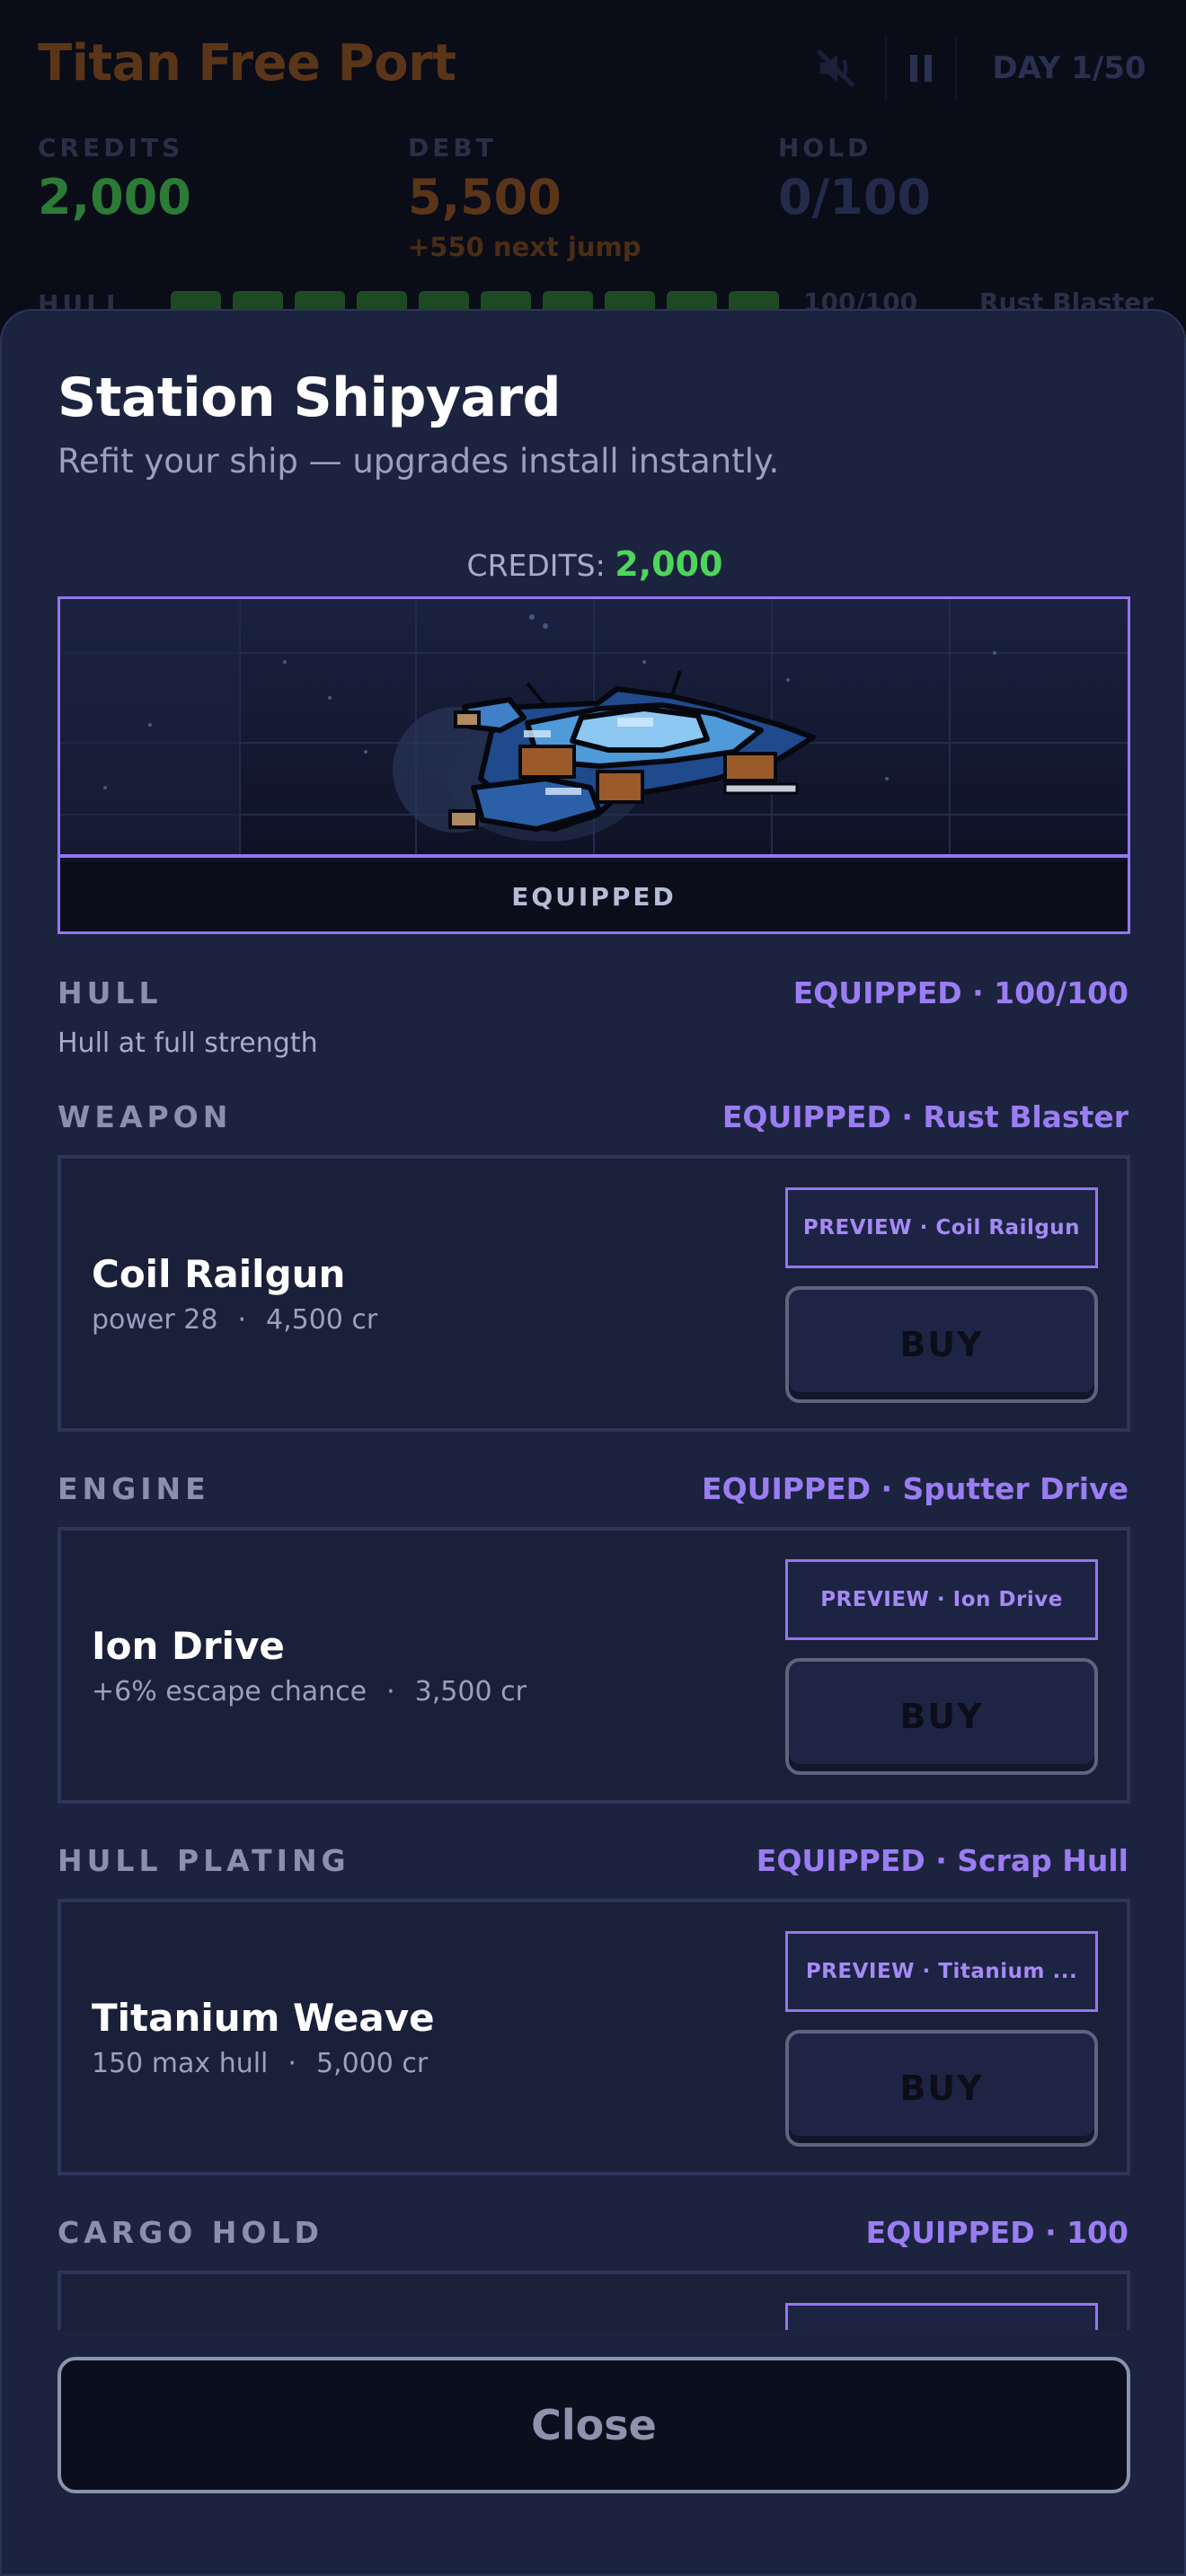  What do you see at coordinates (632, 751) in the screenshot?
I see `ship-sprite` at bounding box center [632, 751].